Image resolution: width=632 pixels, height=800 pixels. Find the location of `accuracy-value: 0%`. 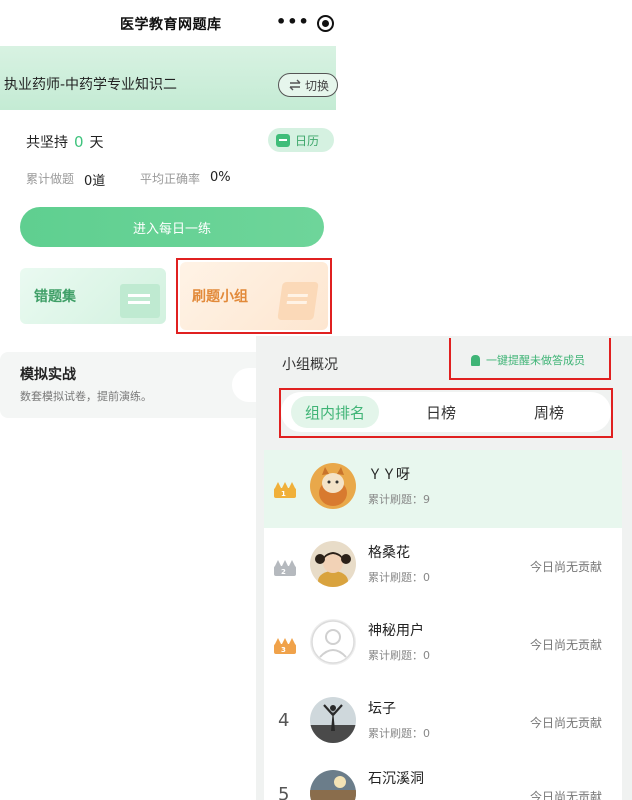

accuracy-value: 0% is located at coordinates (220, 177).